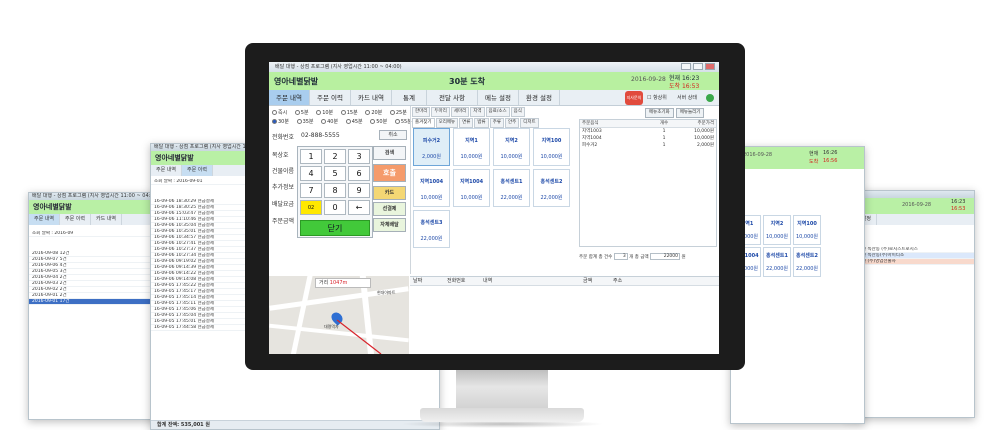  Describe the element at coordinates (339, 315) in the screenshot. I see `map-view: 거리 1047m 대명먹자 현대아파트` at that location.